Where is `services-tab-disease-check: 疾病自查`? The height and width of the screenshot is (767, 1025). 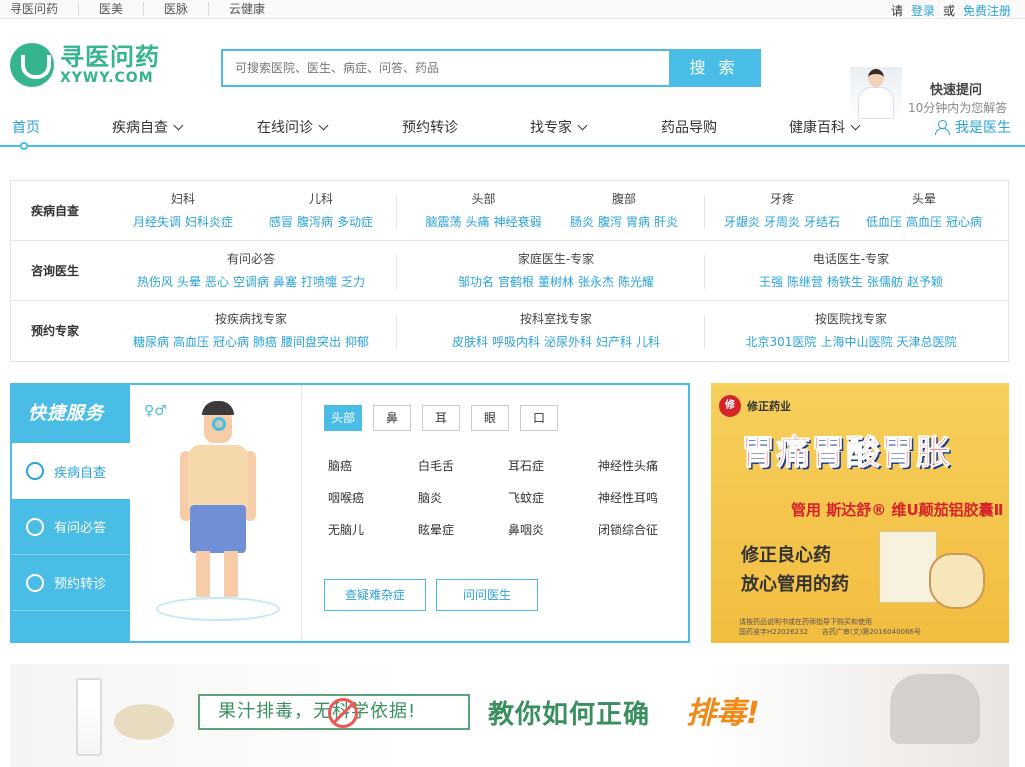 services-tab-disease-check: 疾病自查 is located at coordinates (71, 471).